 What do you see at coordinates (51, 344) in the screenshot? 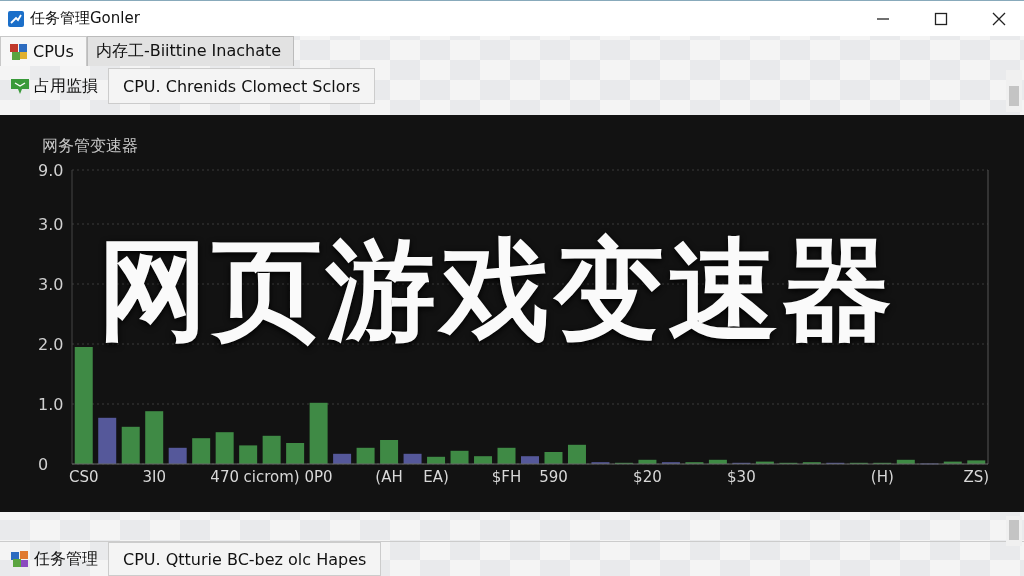
I see `axis-label: 2.0` at bounding box center [51, 344].